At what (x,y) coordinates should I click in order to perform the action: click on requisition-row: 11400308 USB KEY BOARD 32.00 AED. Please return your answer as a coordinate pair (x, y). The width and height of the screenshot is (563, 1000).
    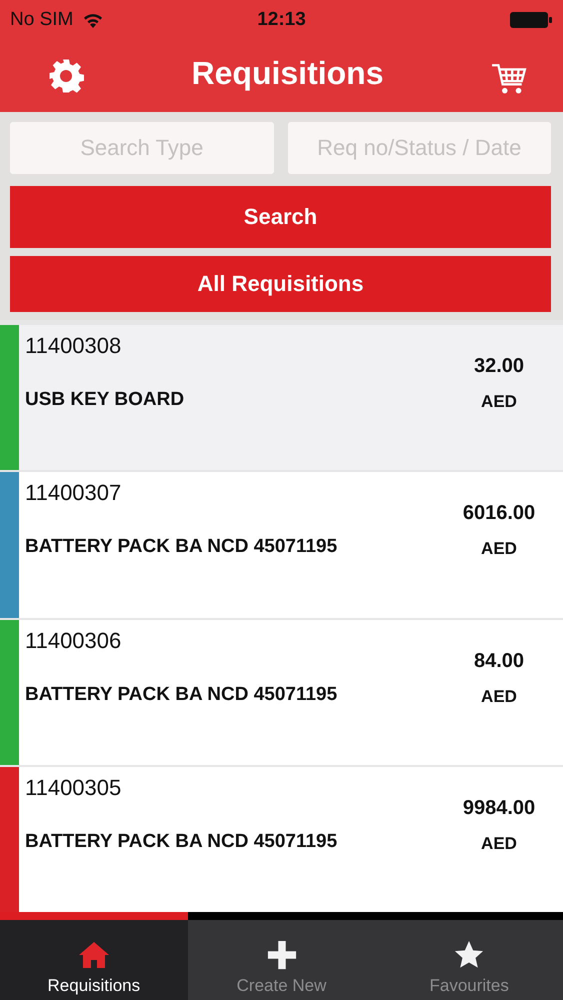
    Looking at the image, I should click on (281, 397).